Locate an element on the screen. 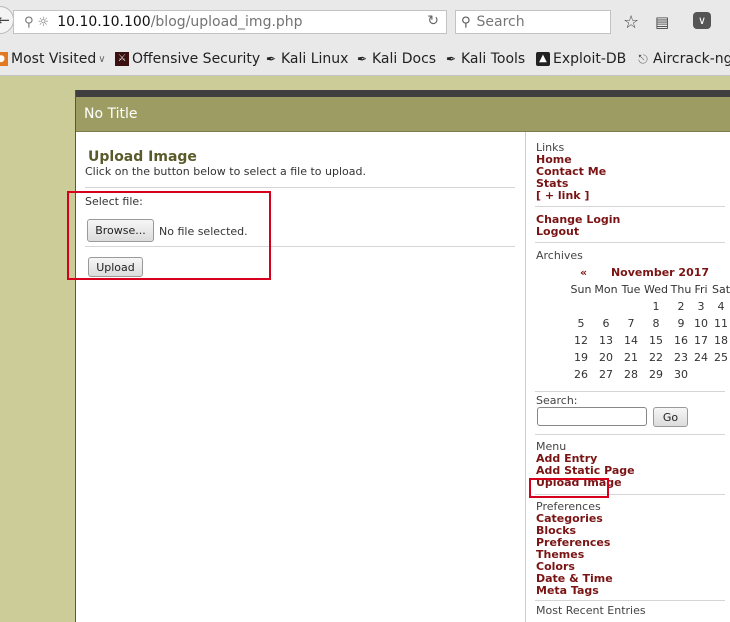  calendar-day: 4 is located at coordinates (719, 306).